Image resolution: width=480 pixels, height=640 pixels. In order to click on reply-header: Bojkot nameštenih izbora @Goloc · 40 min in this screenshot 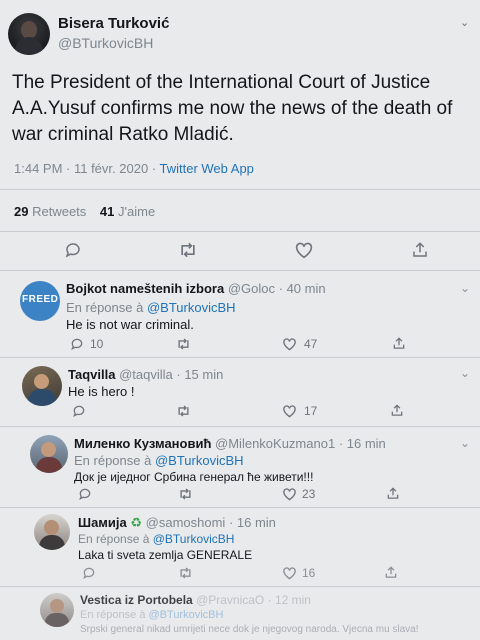, I will do `click(196, 288)`.